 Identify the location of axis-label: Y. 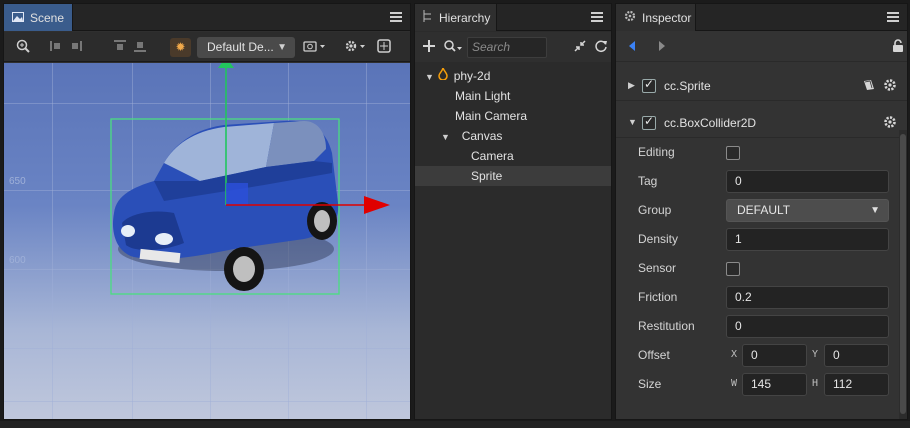
(815, 354).